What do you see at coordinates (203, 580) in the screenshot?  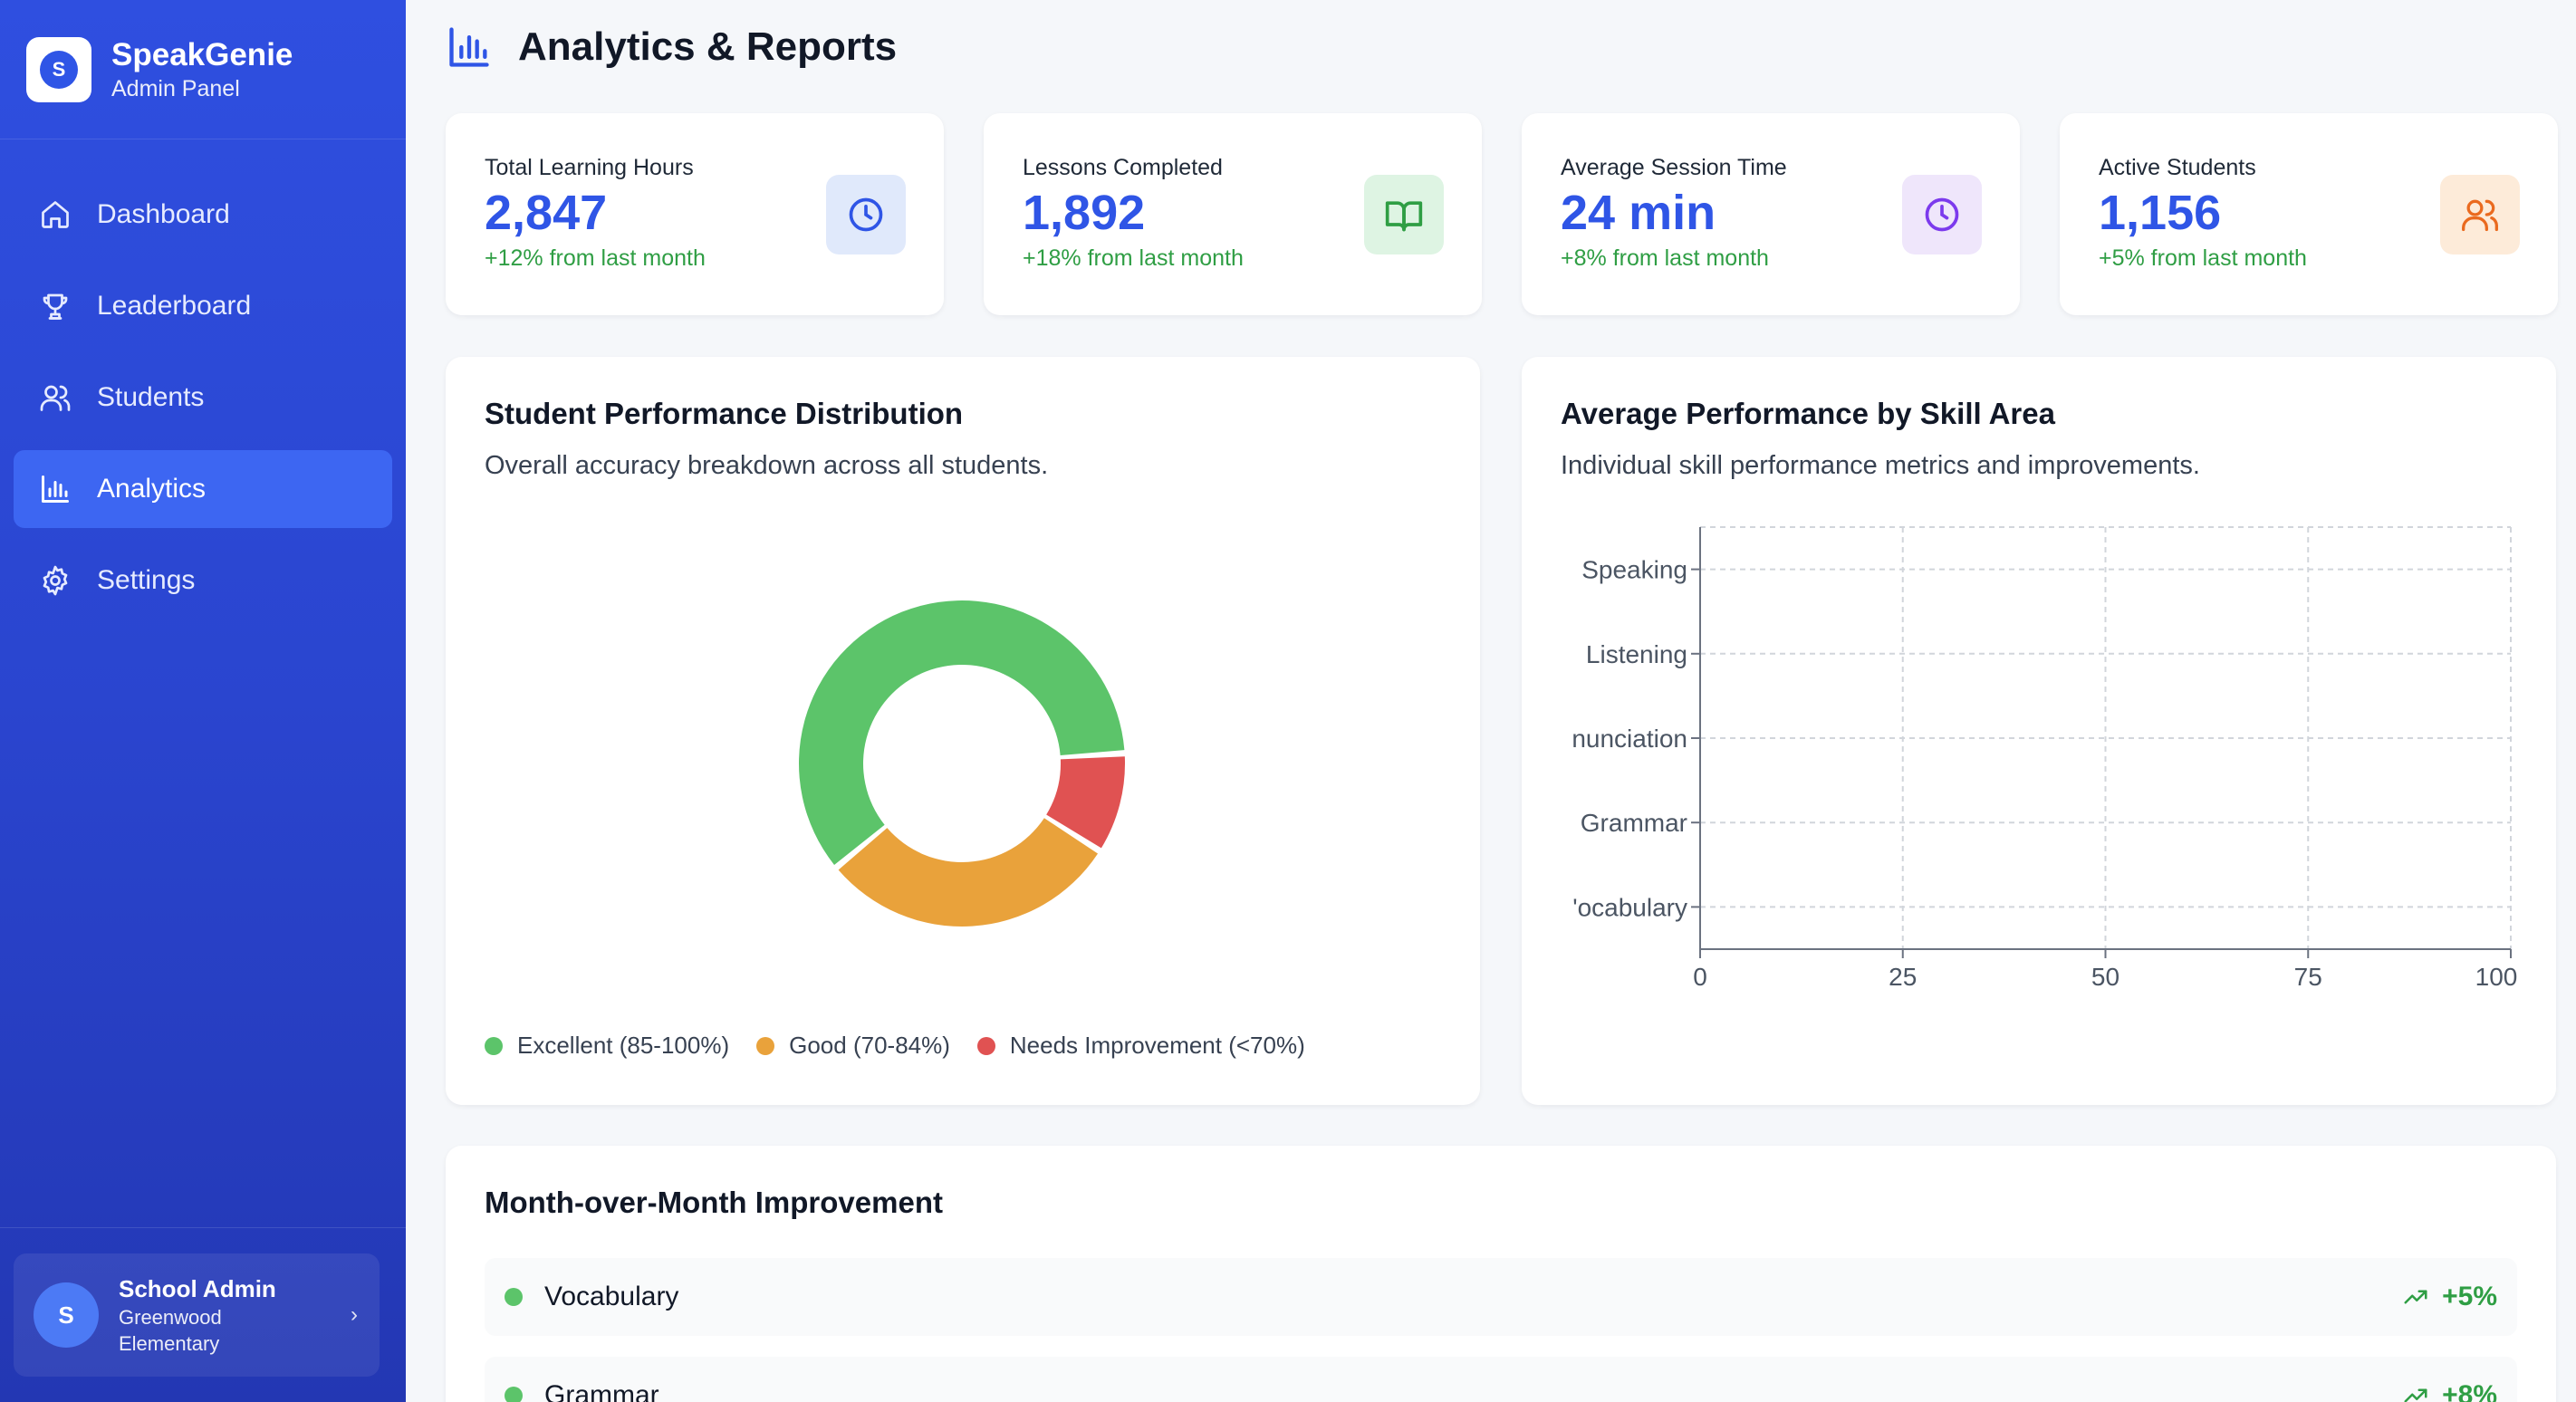 I see `sidebar-item-settings: Settings` at bounding box center [203, 580].